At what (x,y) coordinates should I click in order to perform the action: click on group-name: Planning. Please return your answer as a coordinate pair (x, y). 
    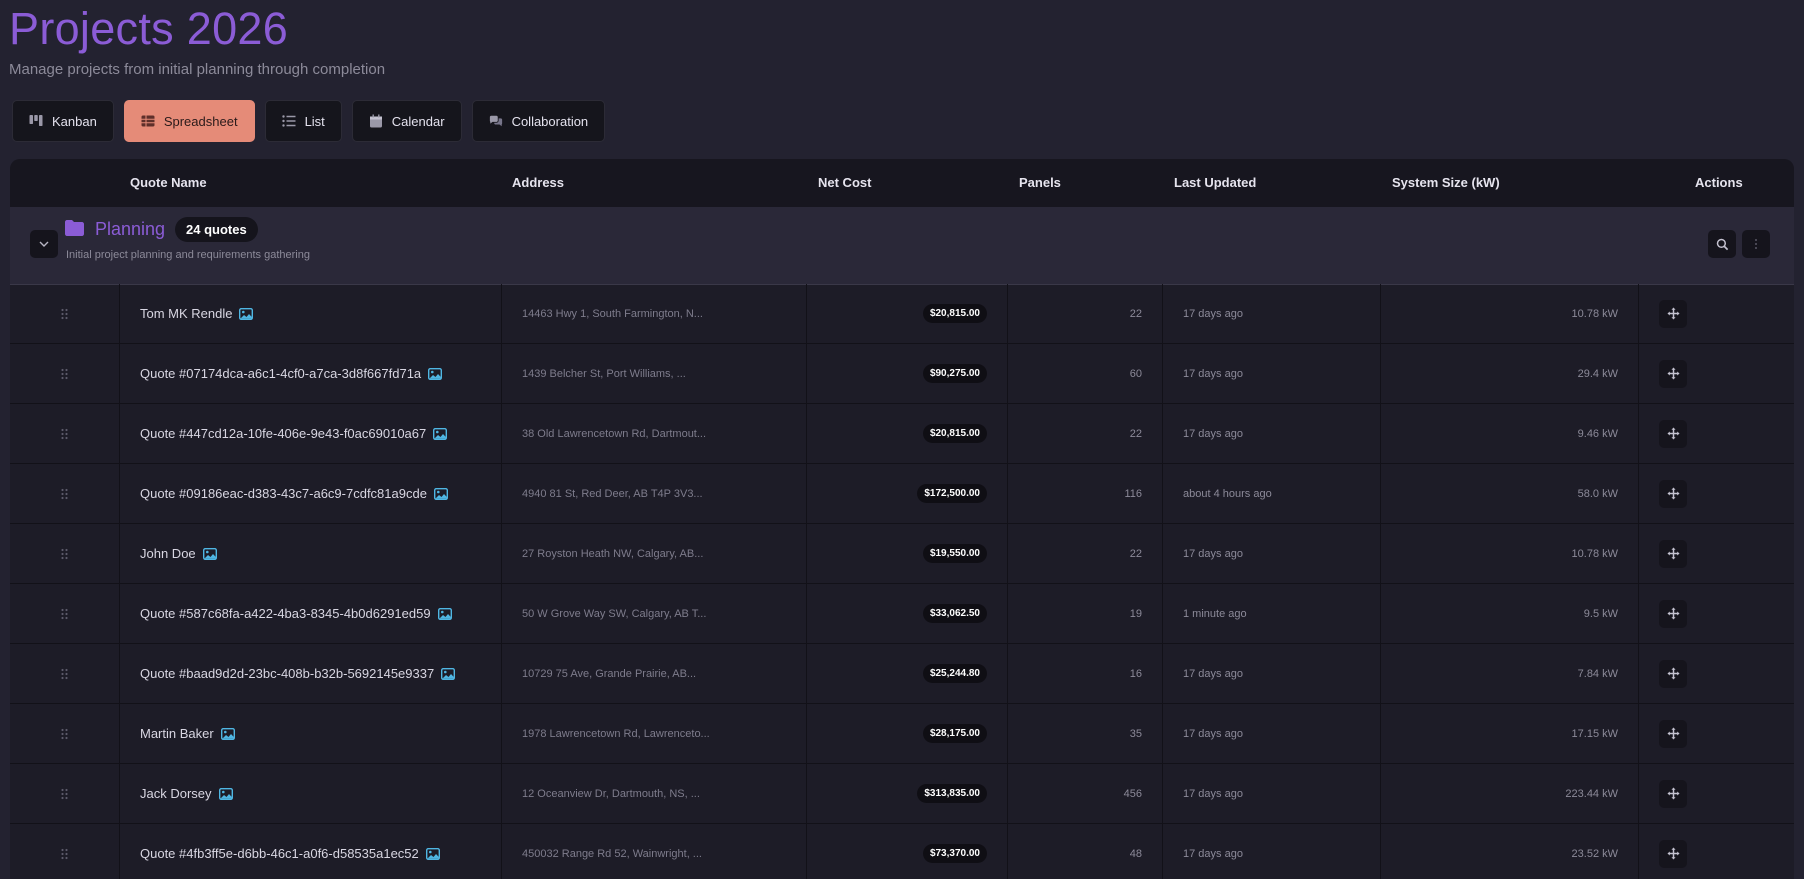
    Looking at the image, I should click on (130, 229).